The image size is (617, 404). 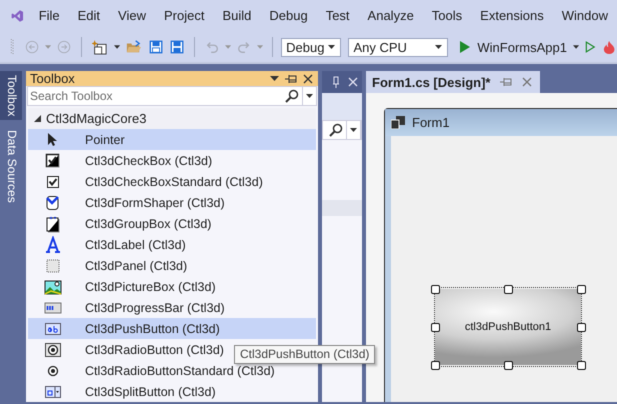 I want to click on search-field: Search Toolbox, so click(x=172, y=96).